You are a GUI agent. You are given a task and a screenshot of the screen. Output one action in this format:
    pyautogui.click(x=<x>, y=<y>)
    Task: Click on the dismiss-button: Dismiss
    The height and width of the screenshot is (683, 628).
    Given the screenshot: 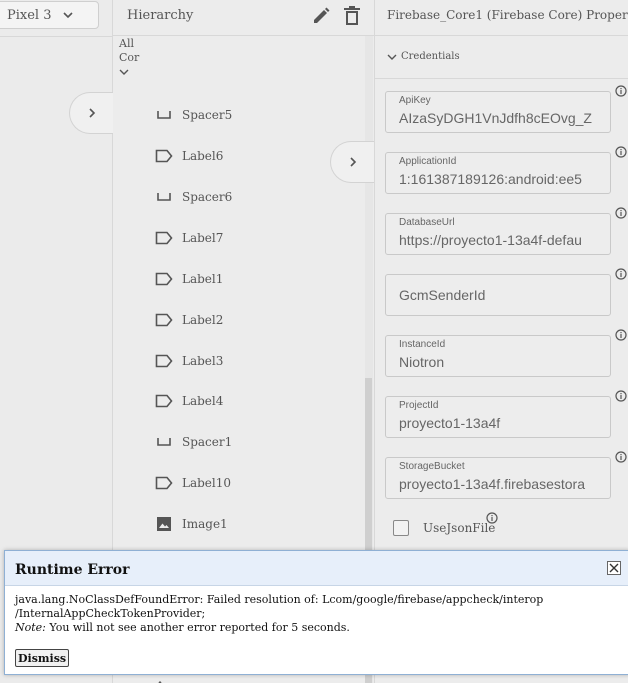 What is the action you would take?
    pyautogui.click(x=42, y=658)
    